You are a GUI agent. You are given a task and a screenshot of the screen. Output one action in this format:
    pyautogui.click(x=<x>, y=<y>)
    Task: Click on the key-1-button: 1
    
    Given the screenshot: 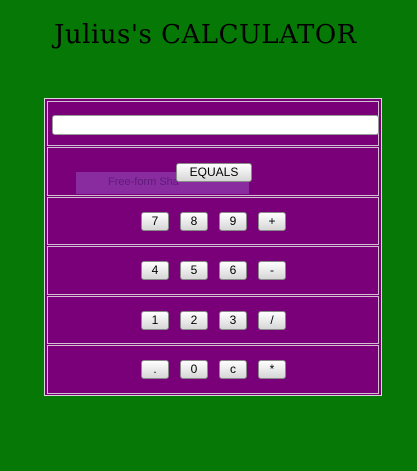 What is the action you would take?
    pyautogui.click(x=155, y=320)
    